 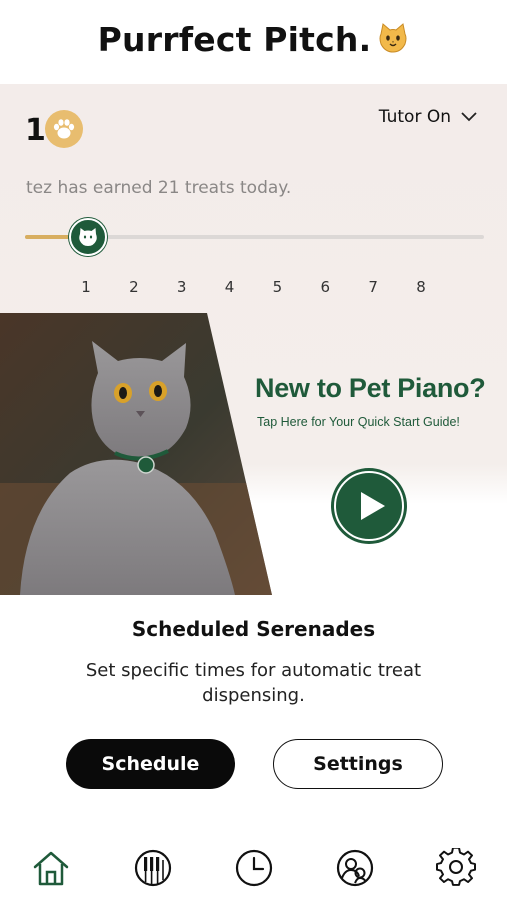 I want to click on slider-tick-label: 5, so click(x=277, y=287).